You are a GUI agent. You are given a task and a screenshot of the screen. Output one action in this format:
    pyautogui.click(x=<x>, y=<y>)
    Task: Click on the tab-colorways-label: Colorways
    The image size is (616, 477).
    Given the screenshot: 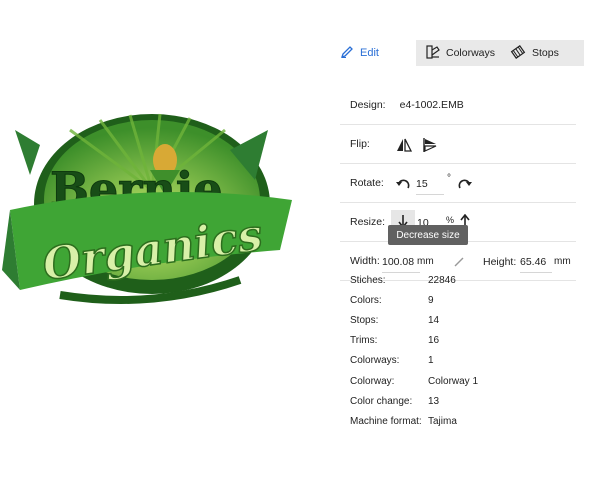 What is the action you would take?
    pyautogui.click(x=471, y=53)
    